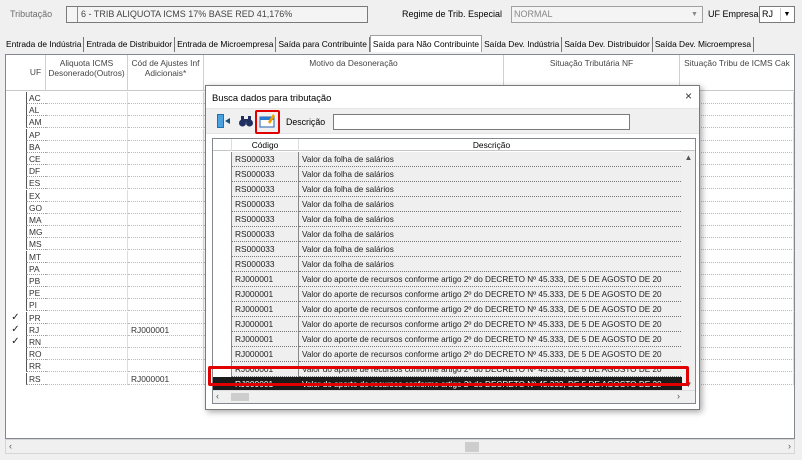 Image resolution: width=802 pixels, height=460 pixels. Describe the element at coordinates (36, 342) in the screenshot. I see `row-uf: RN` at that location.